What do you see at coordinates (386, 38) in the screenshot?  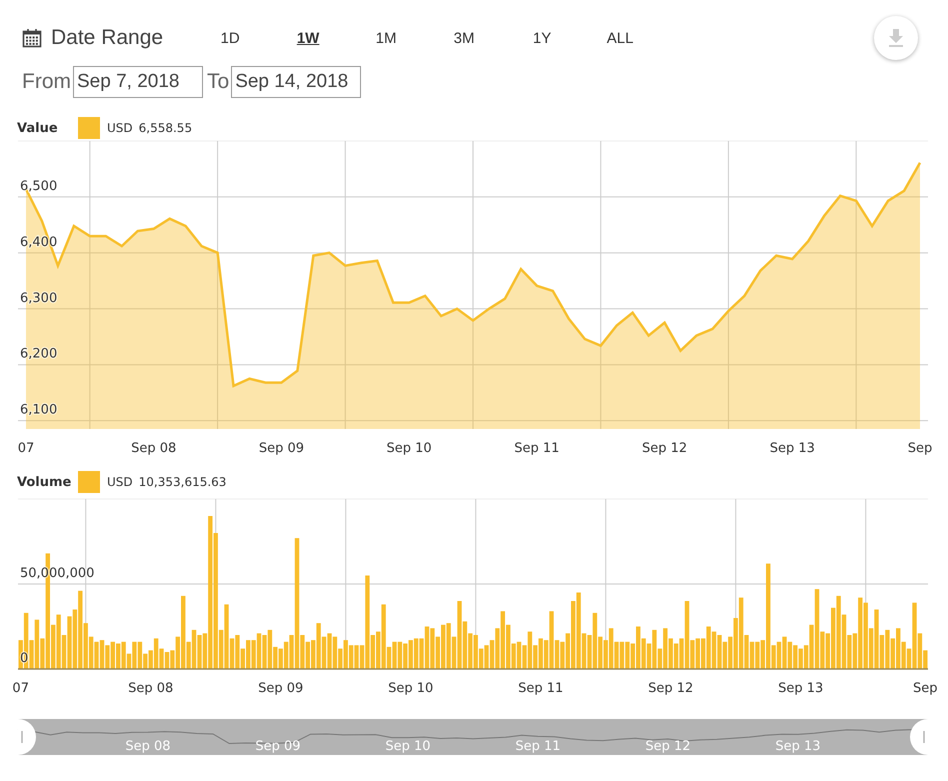 I see `range-tab: 1M` at bounding box center [386, 38].